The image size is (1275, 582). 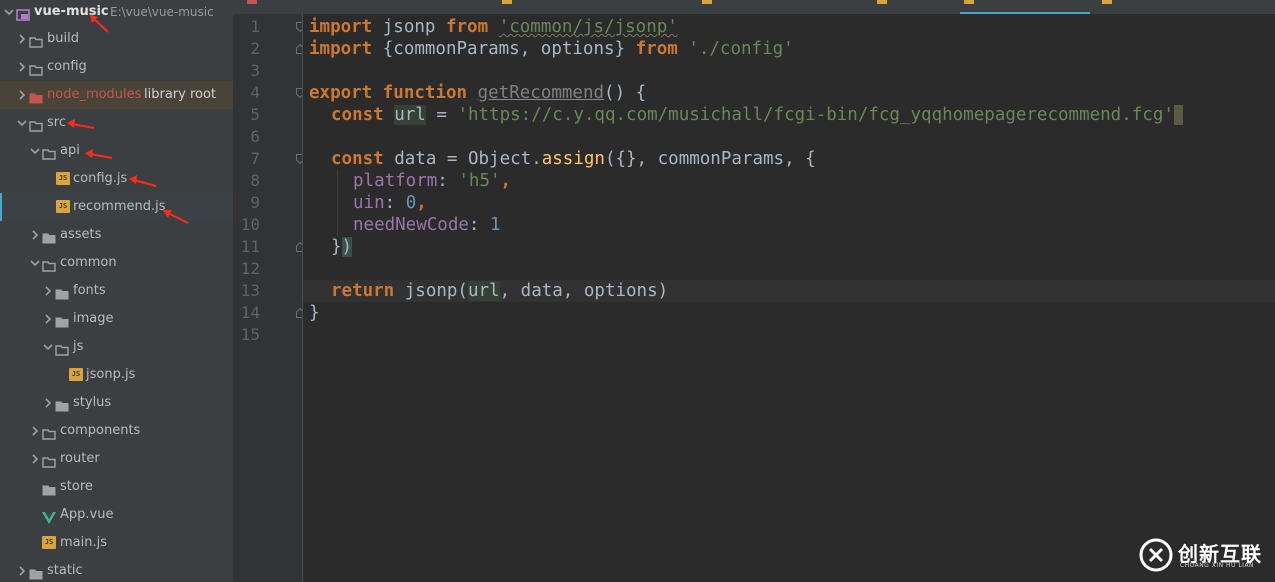 What do you see at coordinates (432, 181) in the screenshot?
I see `code-line-8: platform: 'h5',` at bounding box center [432, 181].